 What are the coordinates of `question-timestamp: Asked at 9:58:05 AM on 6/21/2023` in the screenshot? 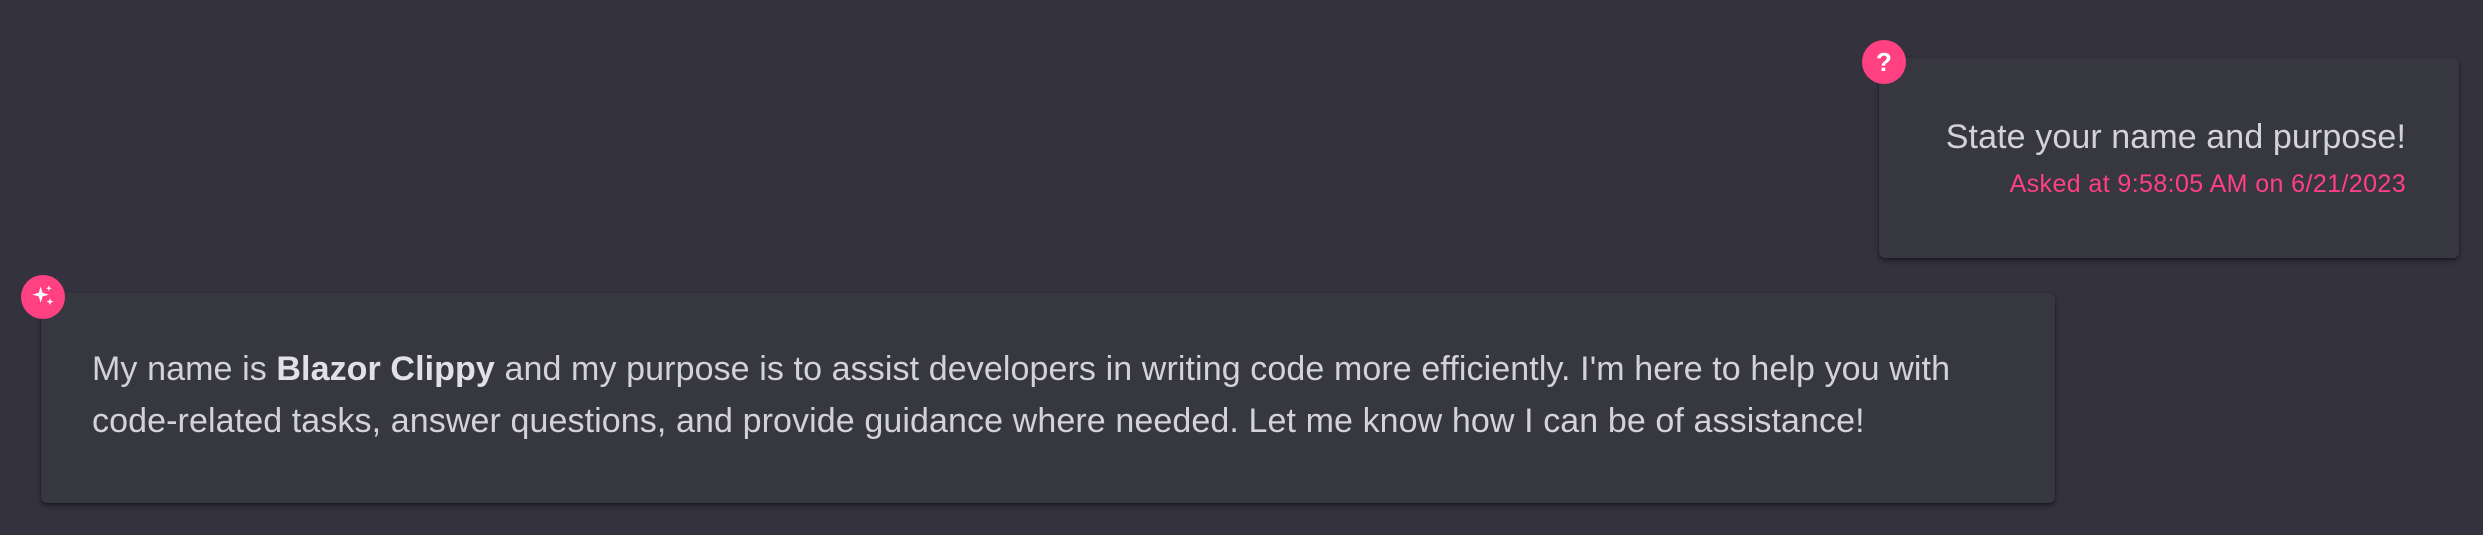 It's located at (2207, 184).